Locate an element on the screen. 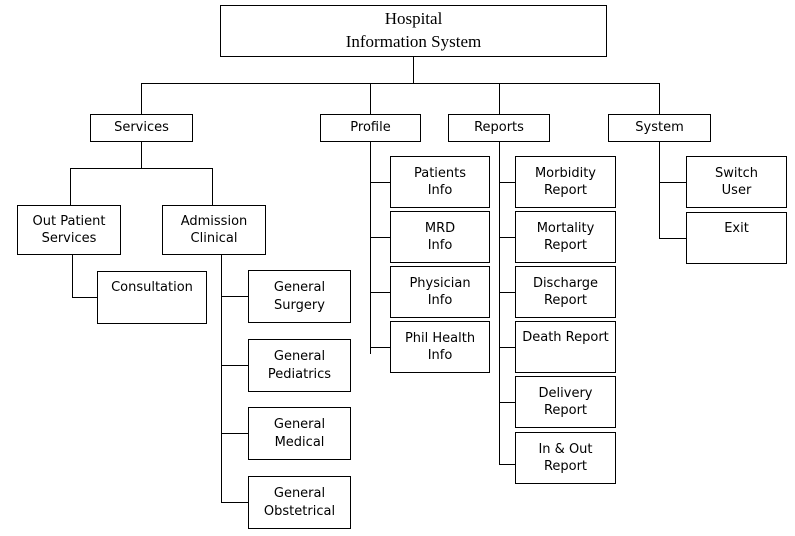 This screenshot has width=795, height=536. node-label: Out Patient Services is located at coordinates (69, 229).